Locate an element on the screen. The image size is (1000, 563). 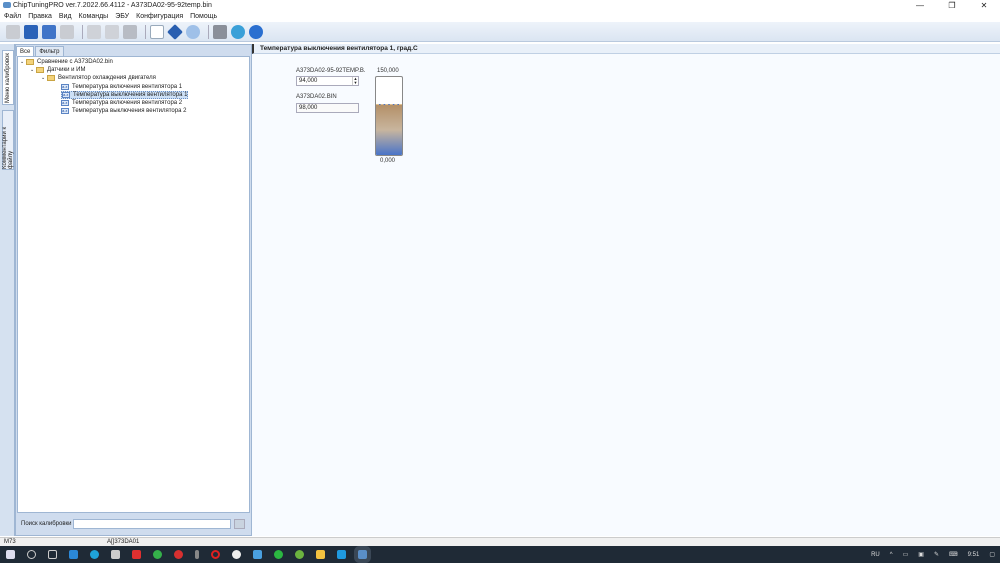
store-icon is located at coordinates (115, 554).